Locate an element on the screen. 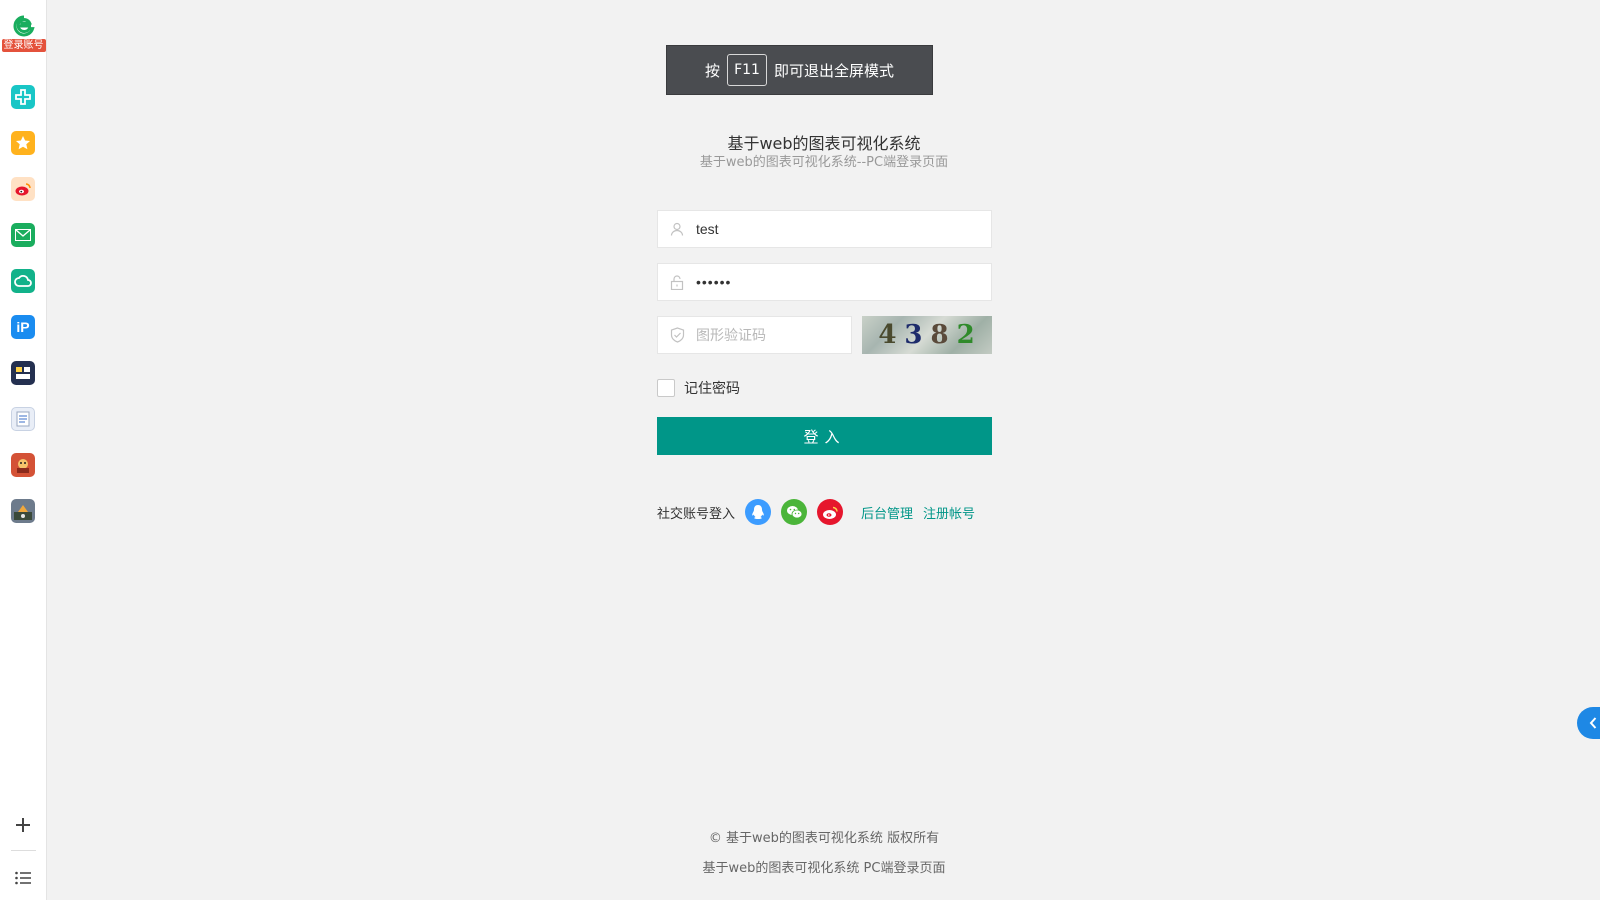 The image size is (1600, 900). username-input is located at coordinates (836, 229).